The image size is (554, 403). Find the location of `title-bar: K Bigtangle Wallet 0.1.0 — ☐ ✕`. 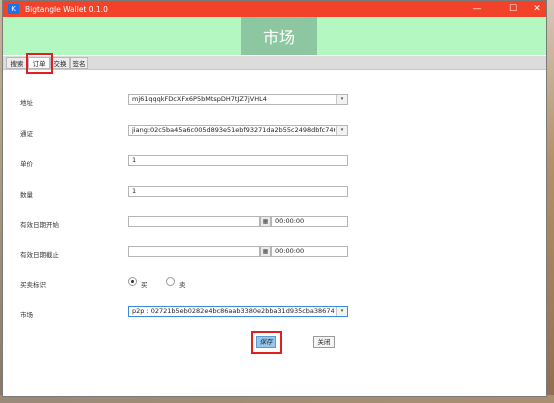

title-bar: K Bigtangle Wallet 0.1.0 — ☐ ✕ is located at coordinates (274, 9).